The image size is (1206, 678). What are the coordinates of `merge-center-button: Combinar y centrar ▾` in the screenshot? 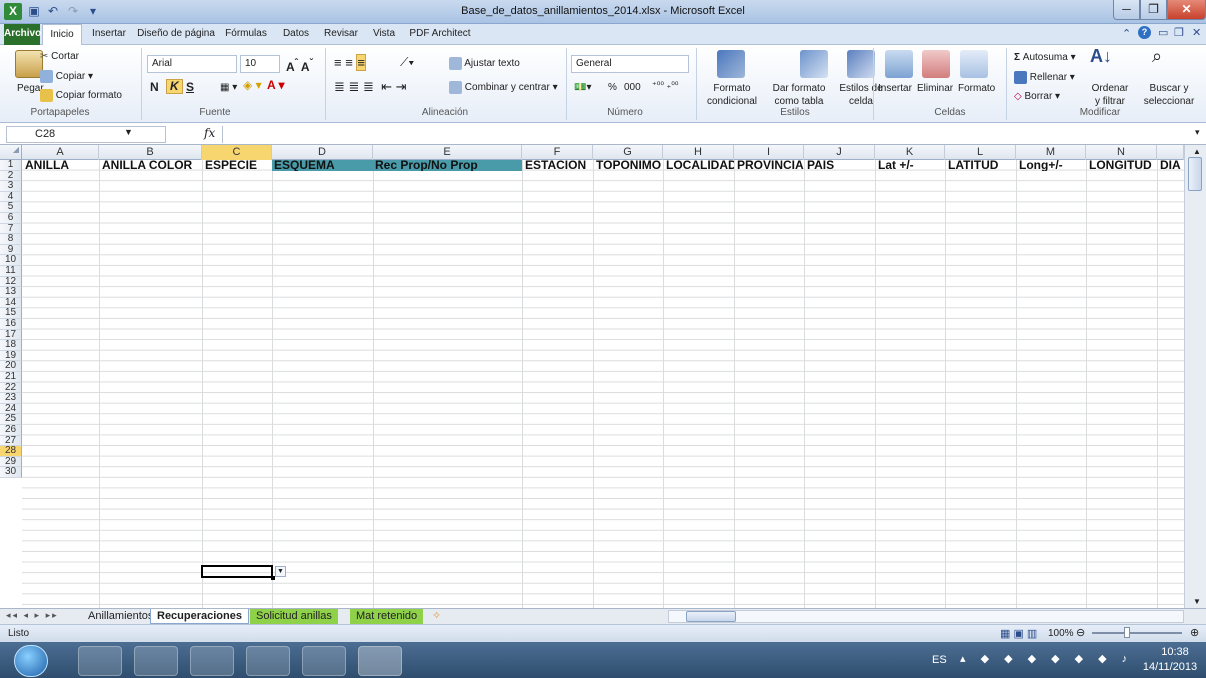 It's located at (503, 87).